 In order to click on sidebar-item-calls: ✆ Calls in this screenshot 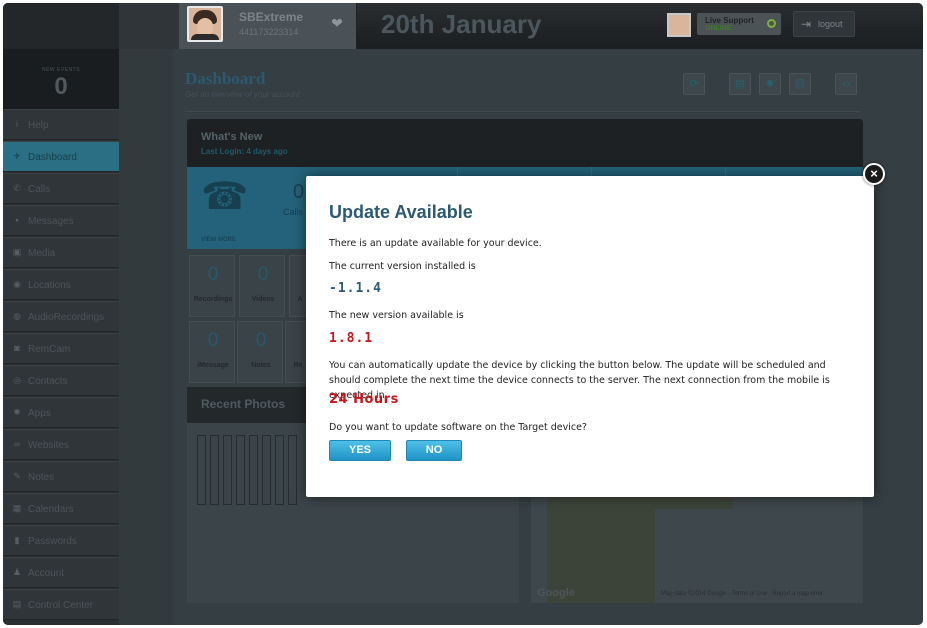, I will do `click(61, 188)`.